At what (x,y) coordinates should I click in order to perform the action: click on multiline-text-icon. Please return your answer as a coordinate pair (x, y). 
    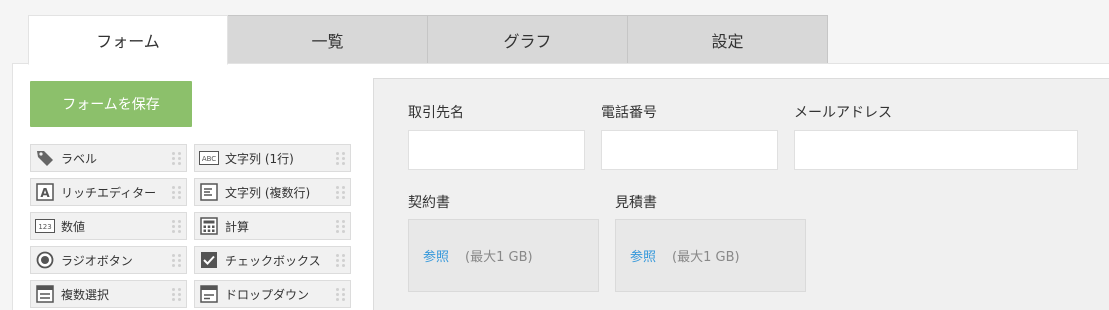
    Looking at the image, I should click on (209, 192).